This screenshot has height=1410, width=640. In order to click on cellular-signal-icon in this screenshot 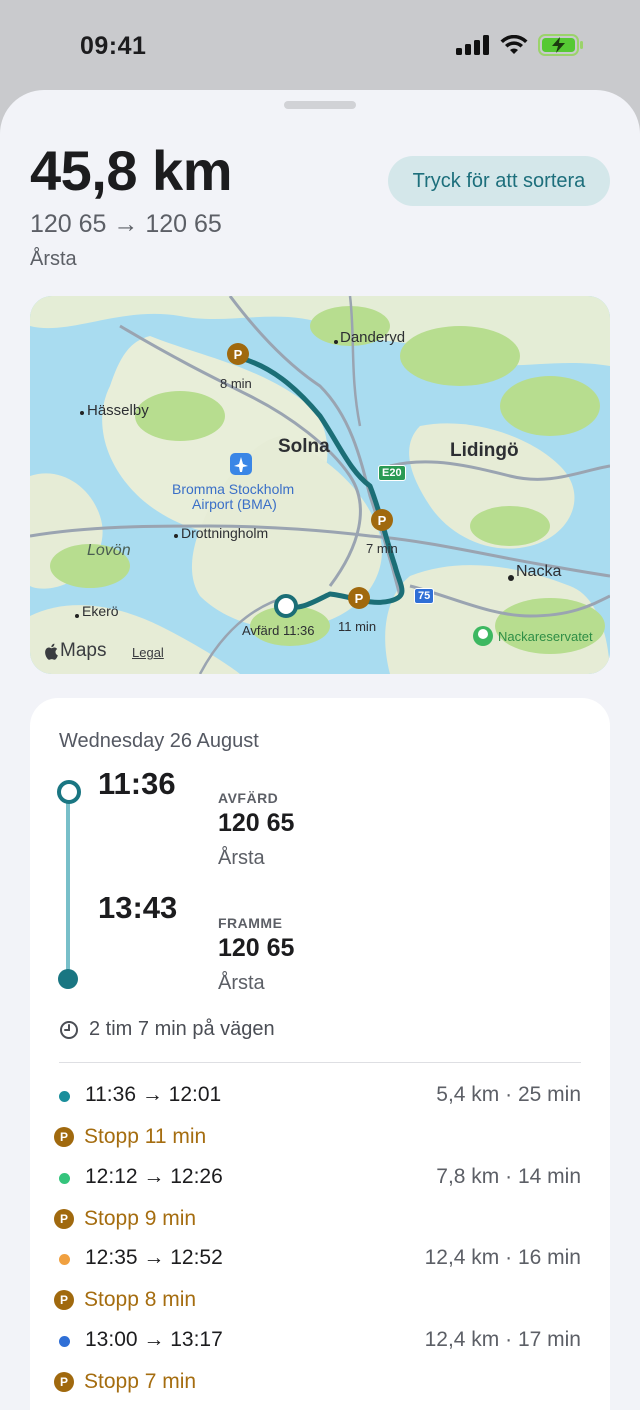, I will do `click(472, 45)`.